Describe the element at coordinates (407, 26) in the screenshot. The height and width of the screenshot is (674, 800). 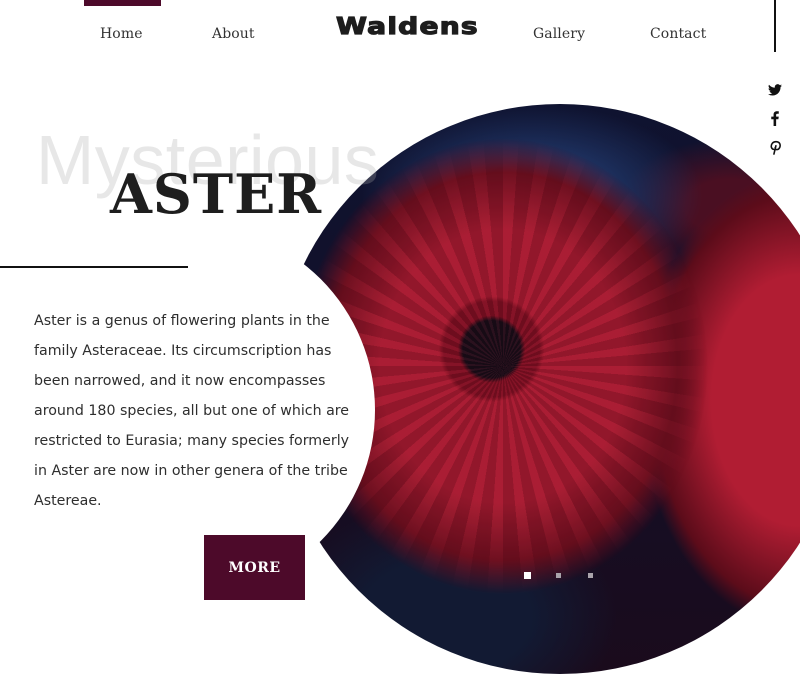
I see `brand-logo: Waldens` at that location.